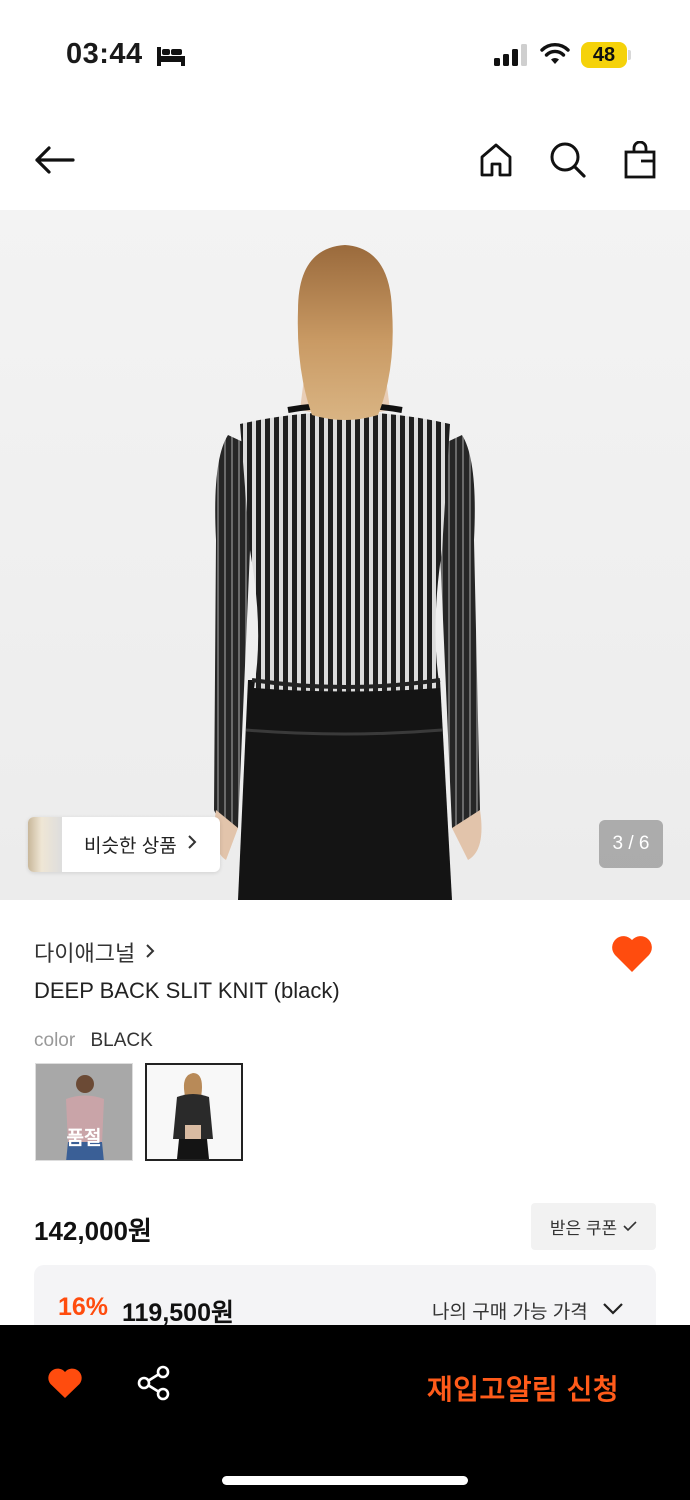 This screenshot has height=1500, width=690. Describe the element at coordinates (632, 956) in the screenshot. I see `wishlist-heart-icon` at that location.